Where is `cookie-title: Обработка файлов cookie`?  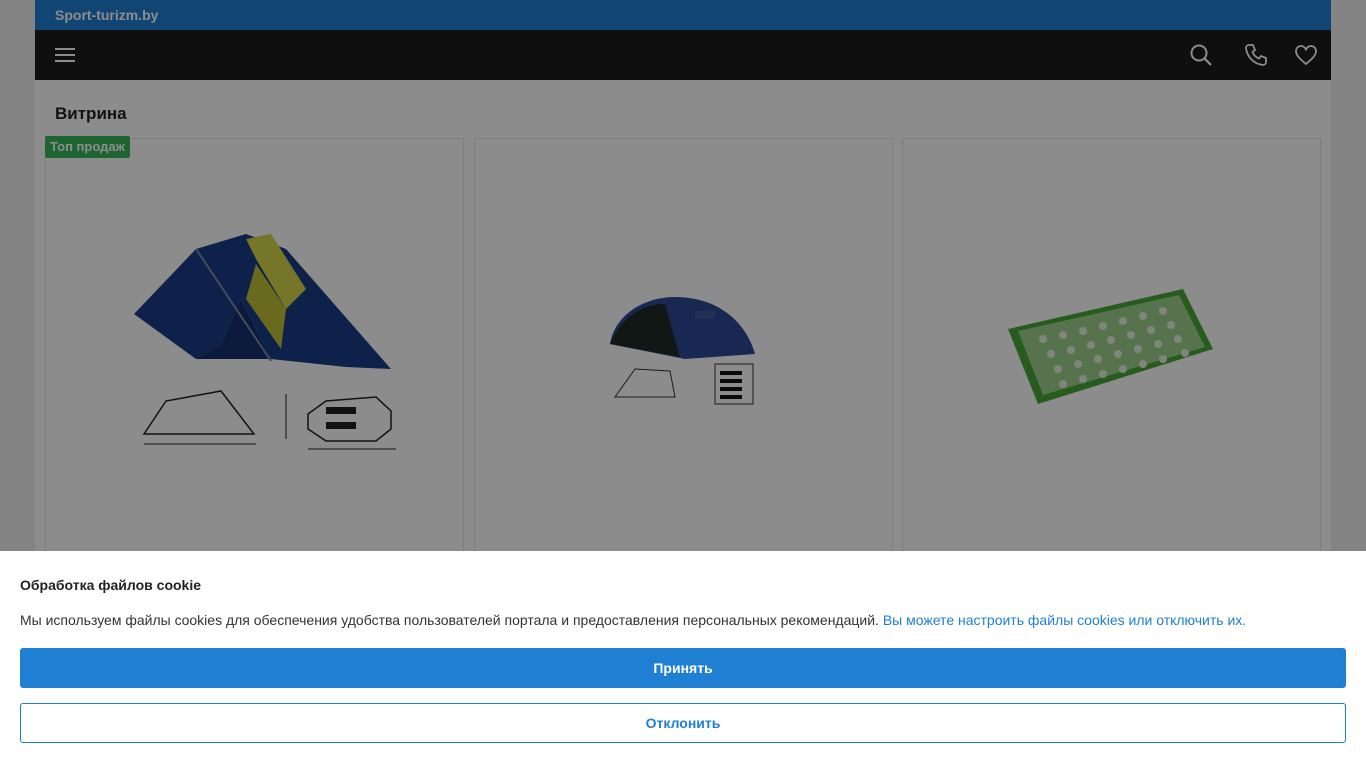
cookie-title: Обработка файлов cookie is located at coordinates (111, 585).